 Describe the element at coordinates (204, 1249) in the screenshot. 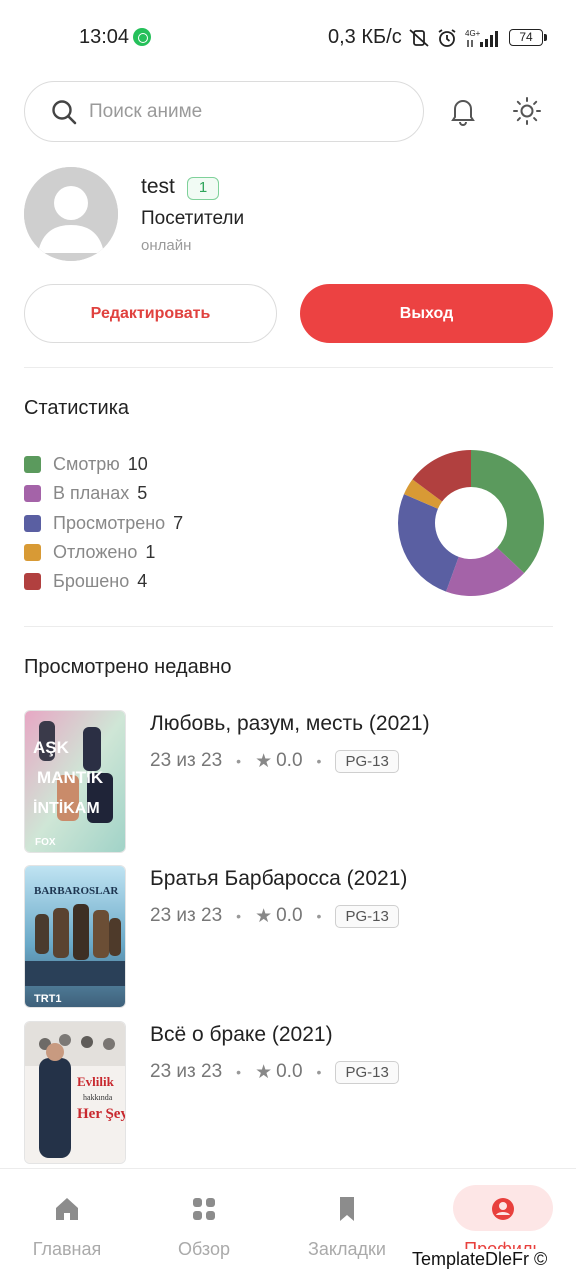

I see `nav-label: Обзор` at that location.